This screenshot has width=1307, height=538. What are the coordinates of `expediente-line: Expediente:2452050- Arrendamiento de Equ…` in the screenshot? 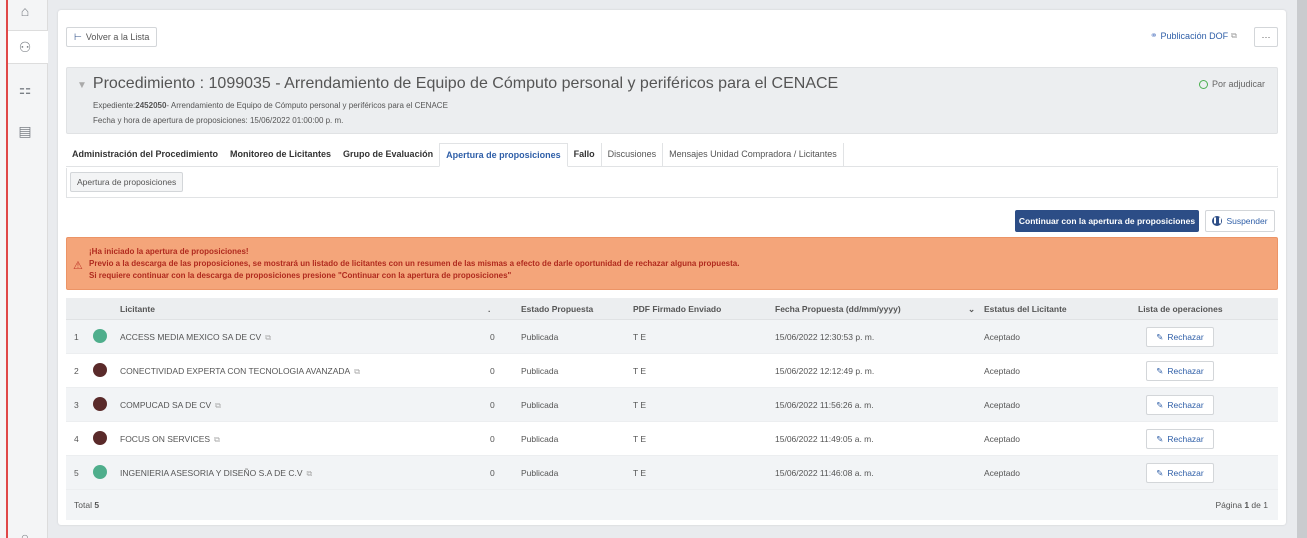 It's located at (270, 105).